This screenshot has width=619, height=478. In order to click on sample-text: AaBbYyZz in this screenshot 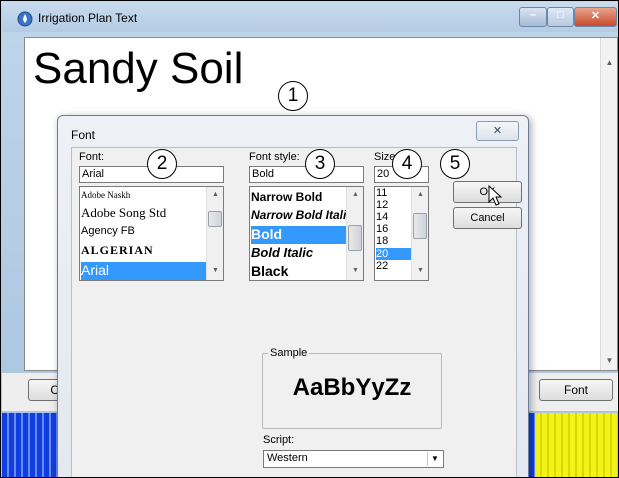, I will do `click(352, 387)`.